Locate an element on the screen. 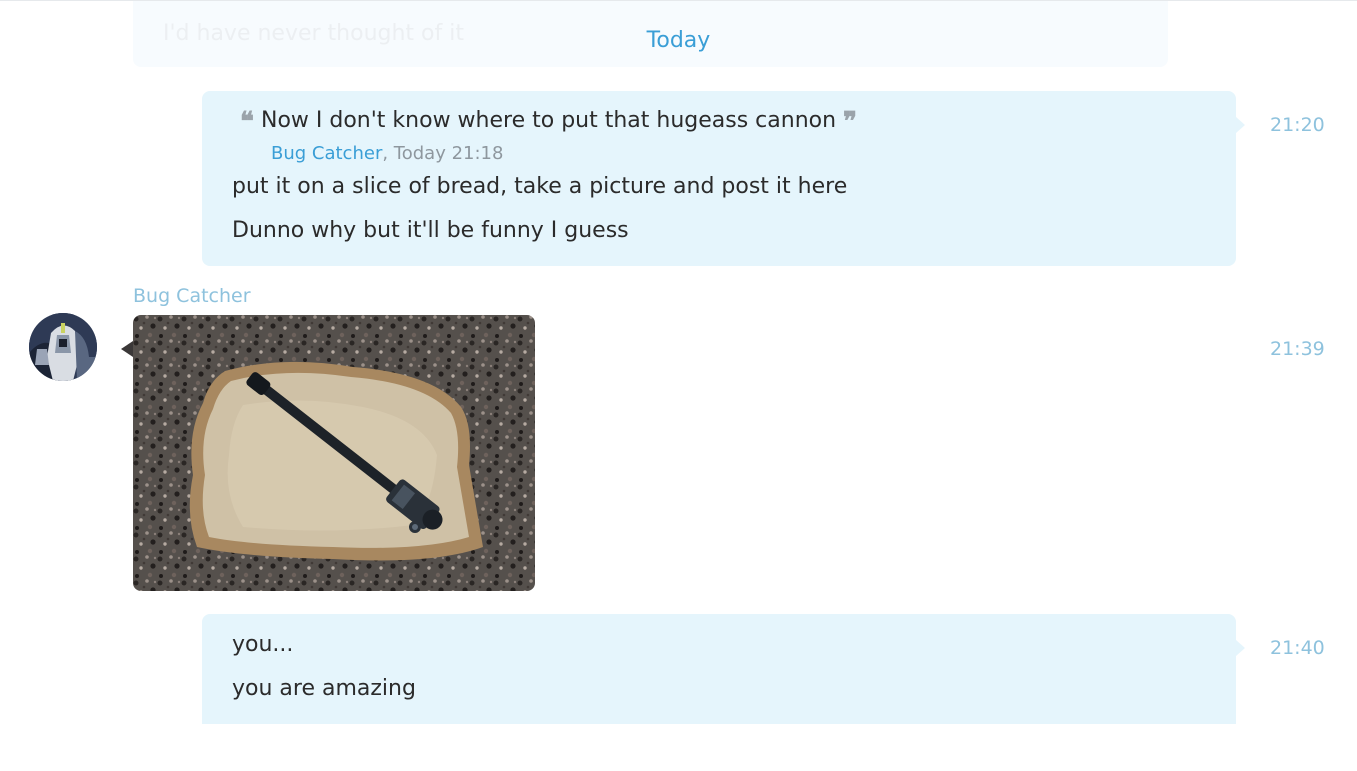  user-avatar is located at coordinates (63, 347).